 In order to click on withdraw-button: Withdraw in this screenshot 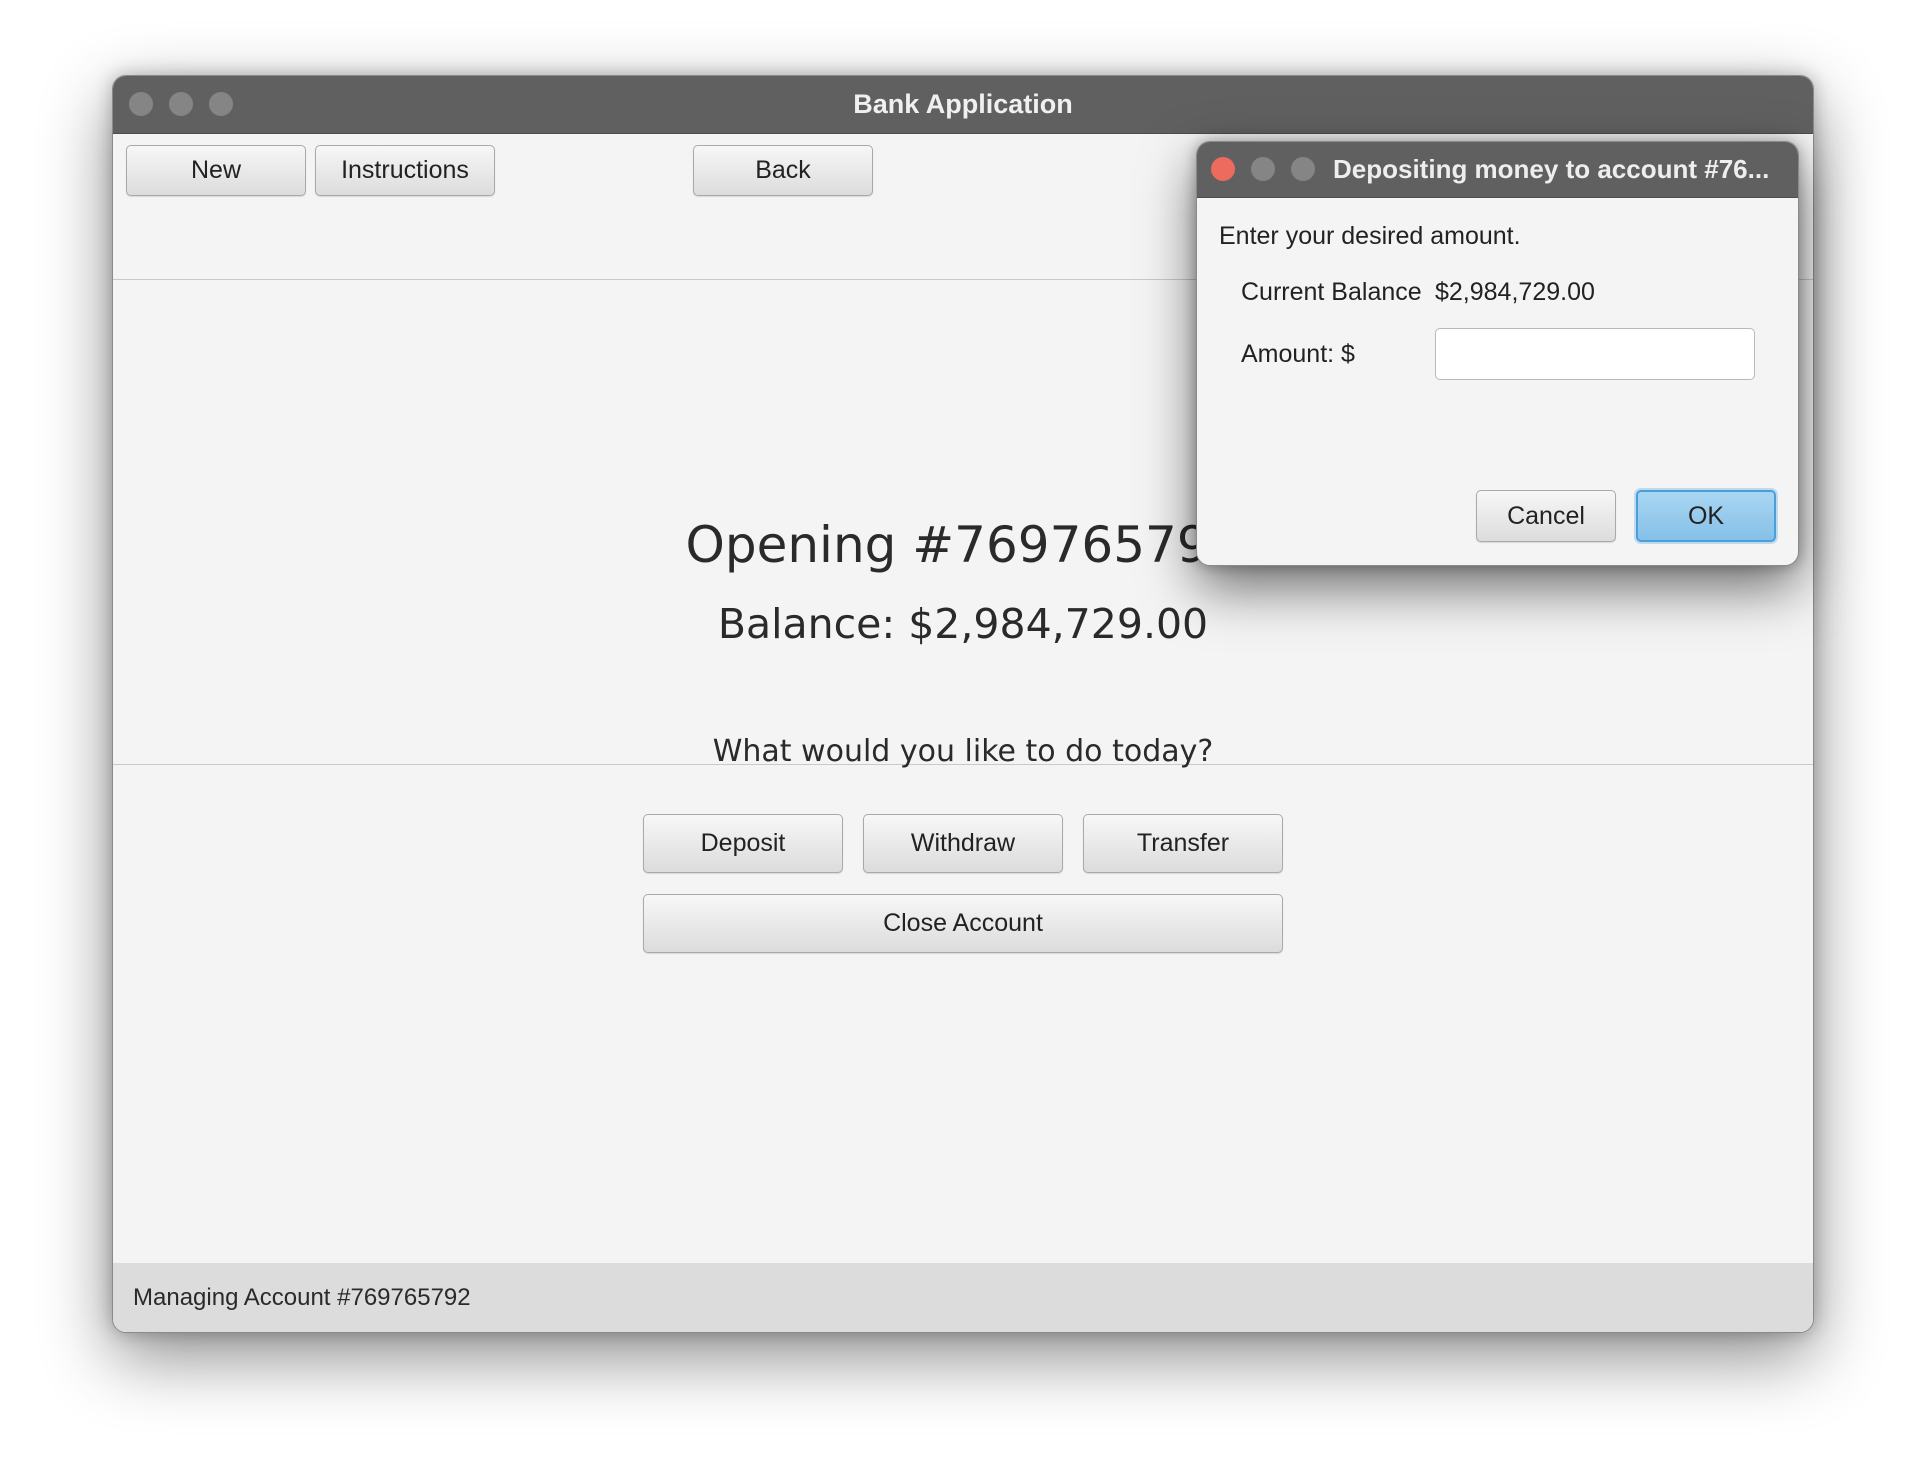, I will do `click(963, 843)`.